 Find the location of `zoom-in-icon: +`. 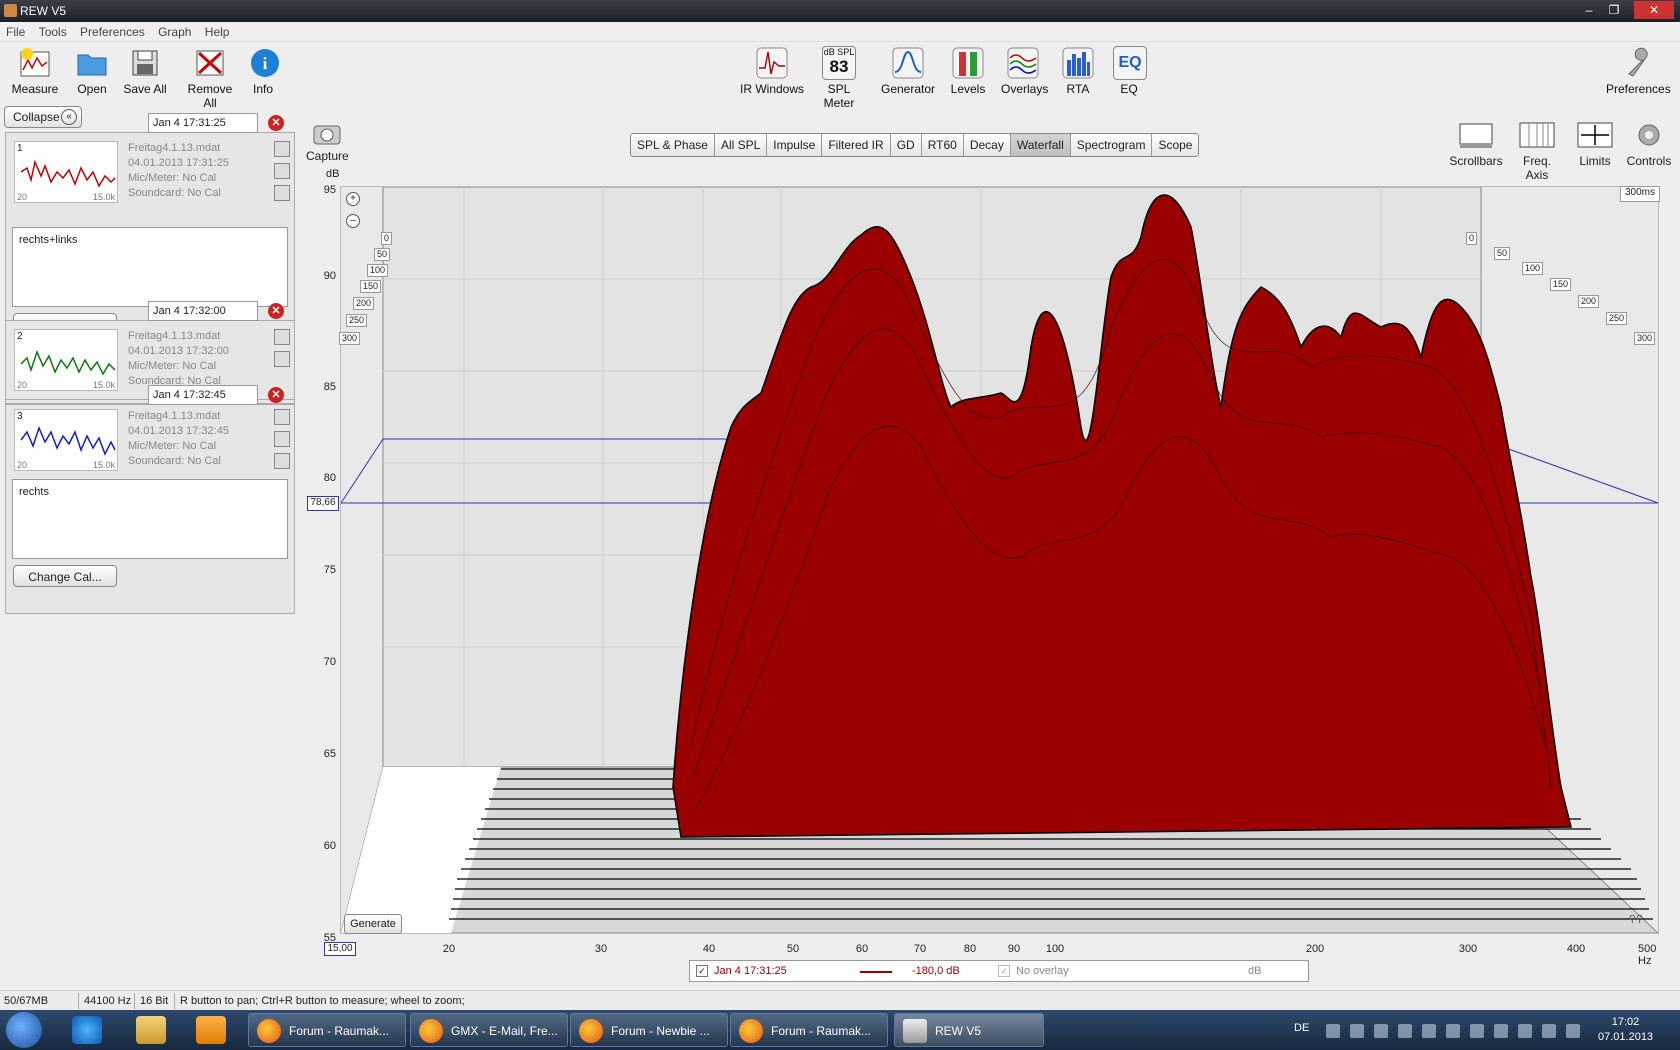

zoom-in-icon: + is located at coordinates (353, 199).